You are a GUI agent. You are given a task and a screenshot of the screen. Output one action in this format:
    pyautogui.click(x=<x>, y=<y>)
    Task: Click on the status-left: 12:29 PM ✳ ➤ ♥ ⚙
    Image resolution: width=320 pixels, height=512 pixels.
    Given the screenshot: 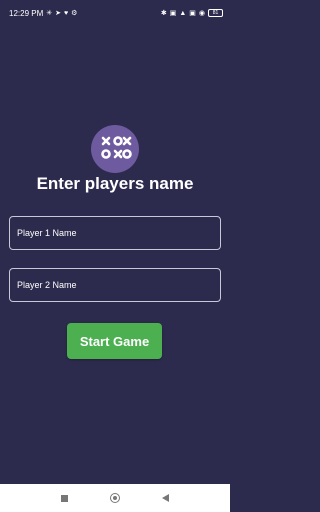 What is the action you would take?
    pyautogui.click(x=43, y=13)
    